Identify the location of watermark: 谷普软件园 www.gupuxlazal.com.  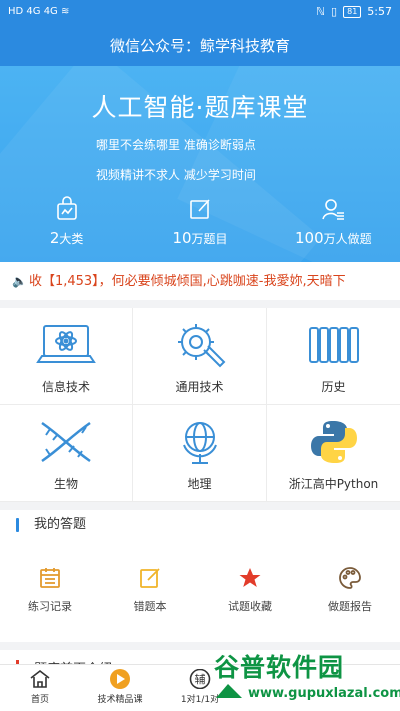
(307, 678).